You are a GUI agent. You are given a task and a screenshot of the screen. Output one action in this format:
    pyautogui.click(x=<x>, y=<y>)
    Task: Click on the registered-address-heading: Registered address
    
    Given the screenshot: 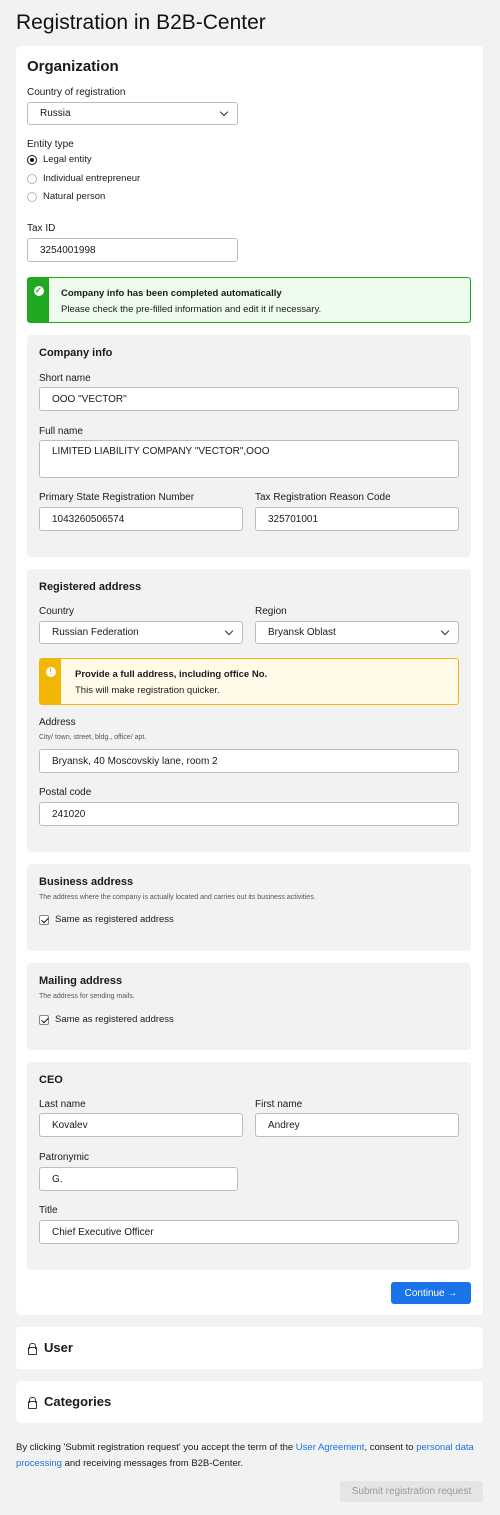 What is the action you would take?
    pyautogui.click(x=90, y=587)
    